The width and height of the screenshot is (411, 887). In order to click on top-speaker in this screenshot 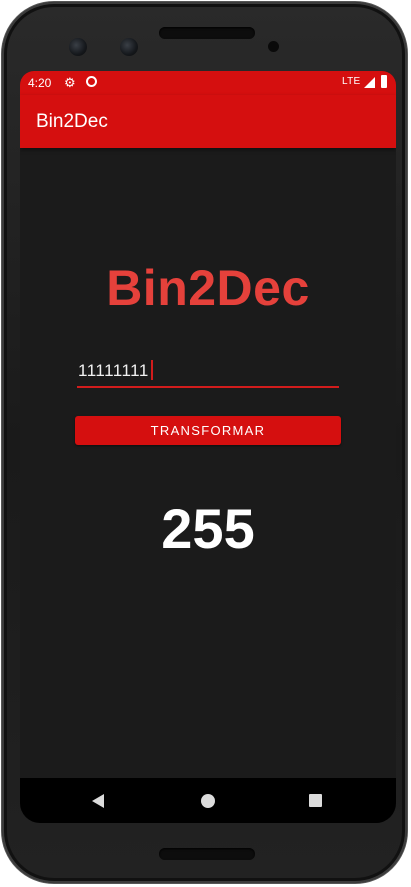, I will do `click(207, 33)`.